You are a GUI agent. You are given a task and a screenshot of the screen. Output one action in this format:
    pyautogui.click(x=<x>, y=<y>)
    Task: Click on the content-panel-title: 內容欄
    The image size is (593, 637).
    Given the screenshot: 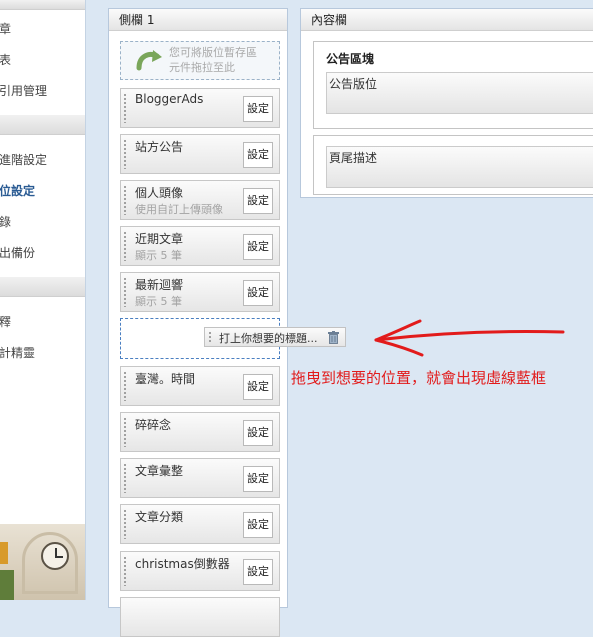 What is the action you would take?
    pyautogui.click(x=447, y=20)
    